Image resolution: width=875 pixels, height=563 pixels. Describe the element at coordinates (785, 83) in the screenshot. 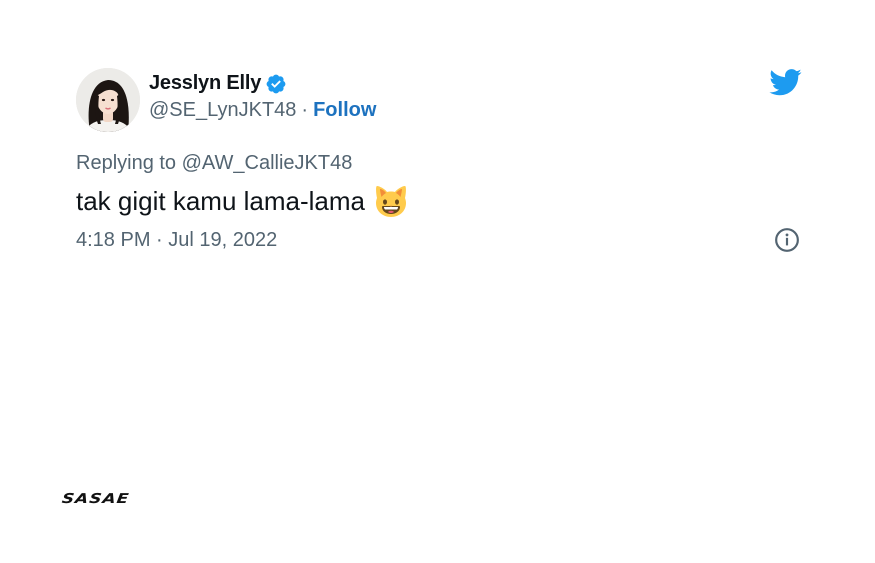

I see `twitter-bird-icon` at that location.